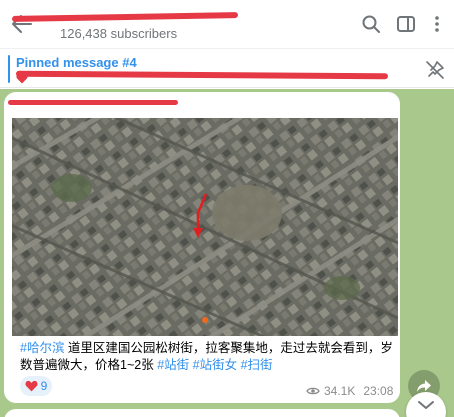 The image size is (454, 417). I want to click on pinned-message-bar: Pinned message #4, so click(227, 68).